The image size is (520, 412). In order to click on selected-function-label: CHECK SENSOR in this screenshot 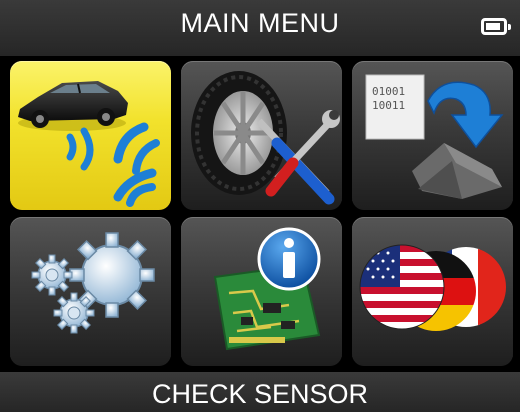, I will do `click(260, 394)`.